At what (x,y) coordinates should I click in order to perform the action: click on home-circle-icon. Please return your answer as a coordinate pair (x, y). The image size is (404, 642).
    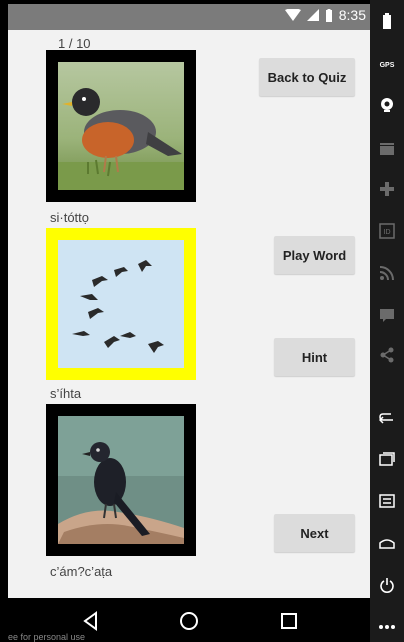
    Looking at the image, I should click on (189, 621).